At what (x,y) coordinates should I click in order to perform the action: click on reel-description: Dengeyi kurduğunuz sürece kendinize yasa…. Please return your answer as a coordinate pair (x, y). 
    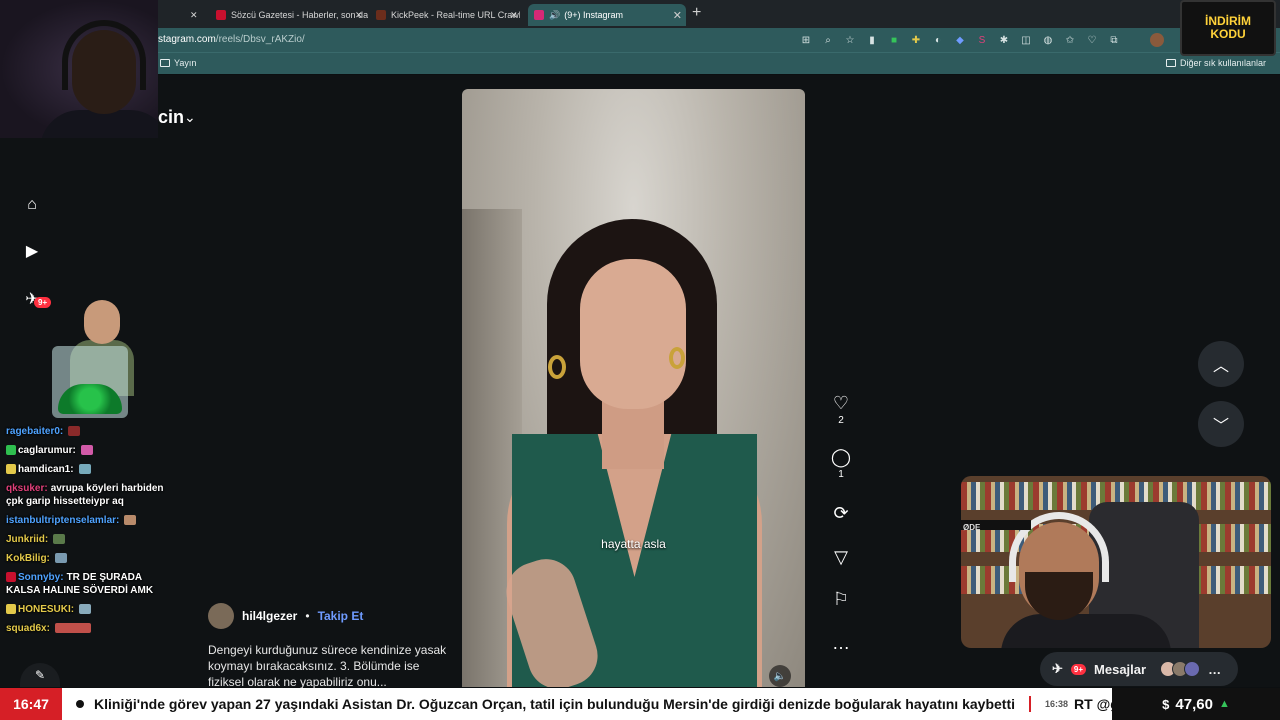
    Looking at the image, I should click on (328, 666).